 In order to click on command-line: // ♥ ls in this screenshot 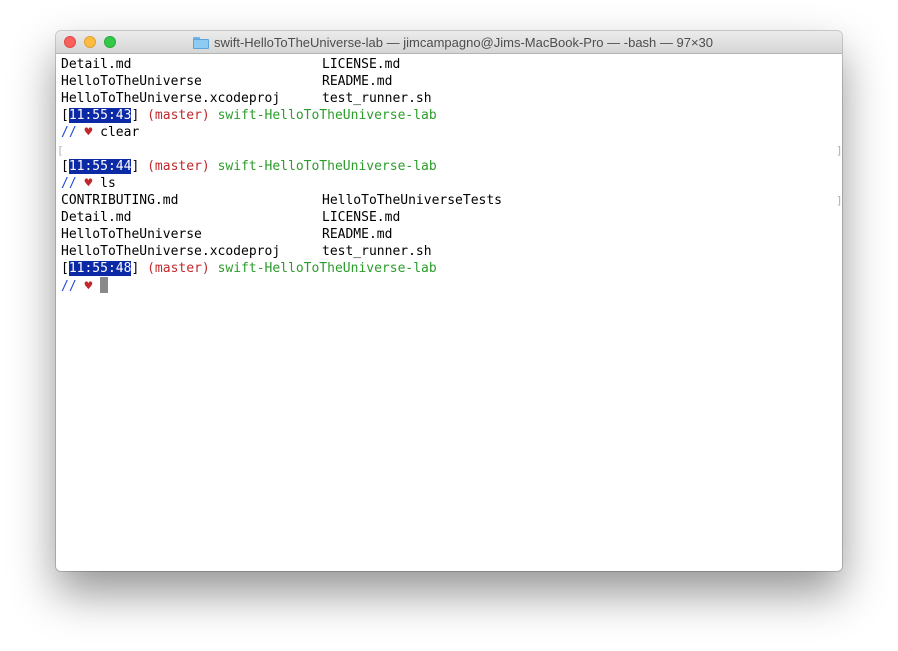, I will do `click(88, 183)`.